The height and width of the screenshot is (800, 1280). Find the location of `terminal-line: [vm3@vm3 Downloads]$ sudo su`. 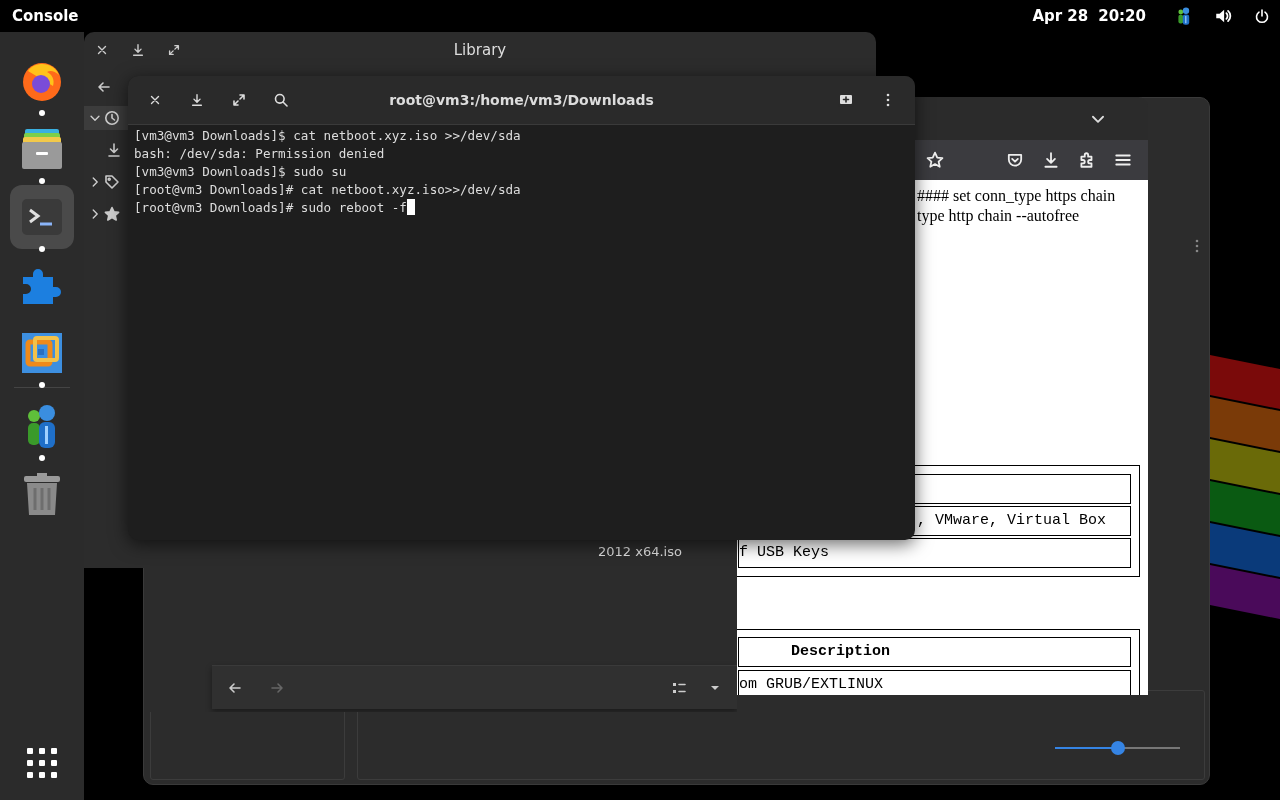

terminal-line: [vm3@vm3 Downloads]$ sudo su is located at coordinates (241, 172).